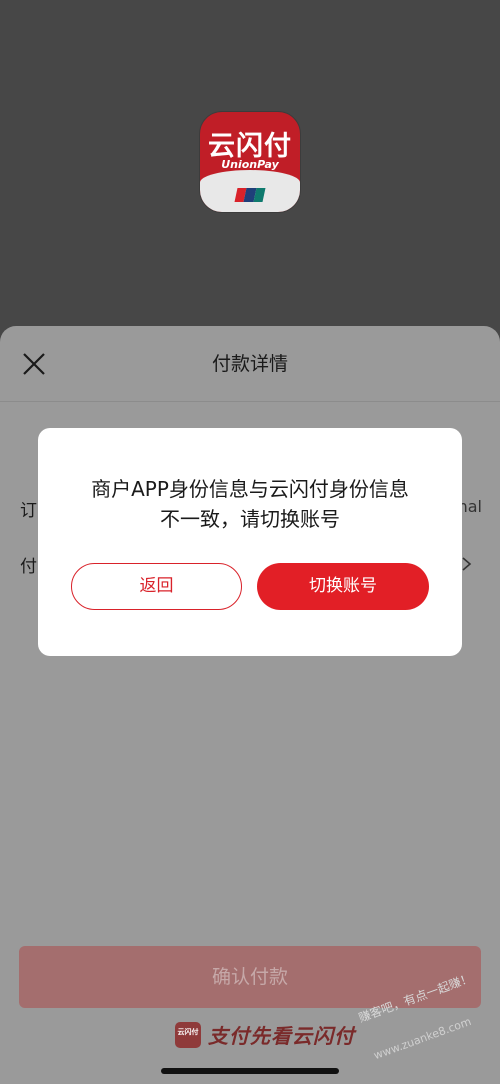 Image resolution: width=500 pixels, height=1084 pixels. I want to click on dialog-message-line1: 商户APP身份信息与云闪付身份信息, so click(250, 489).